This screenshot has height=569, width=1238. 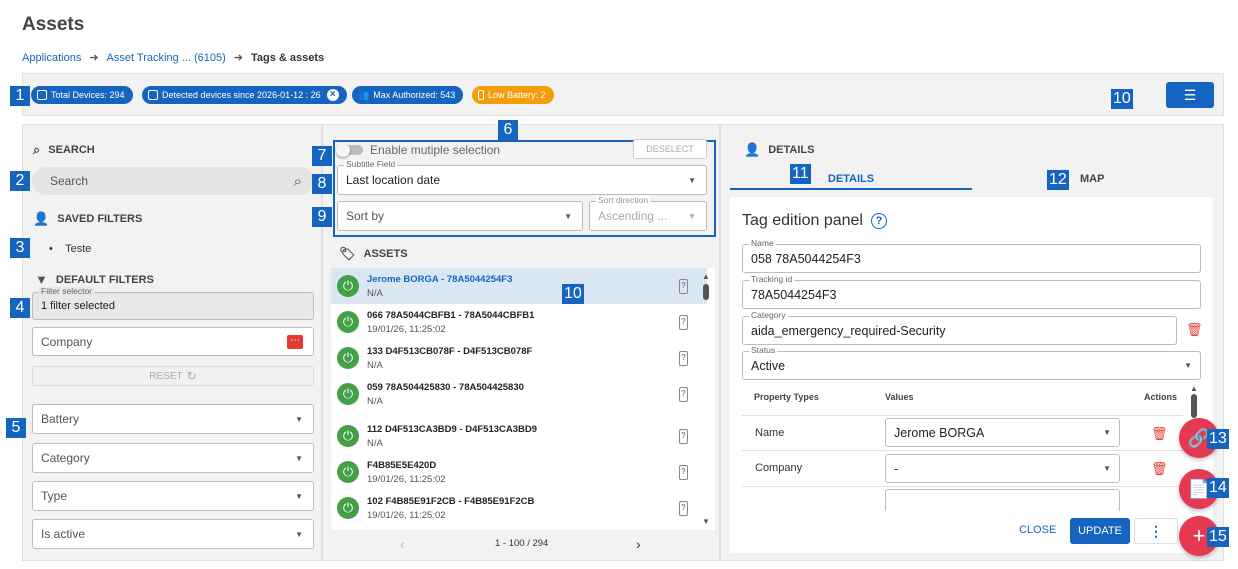 What do you see at coordinates (153, 95) in the screenshot?
I see `calendar-icon` at bounding box center [153, 95].